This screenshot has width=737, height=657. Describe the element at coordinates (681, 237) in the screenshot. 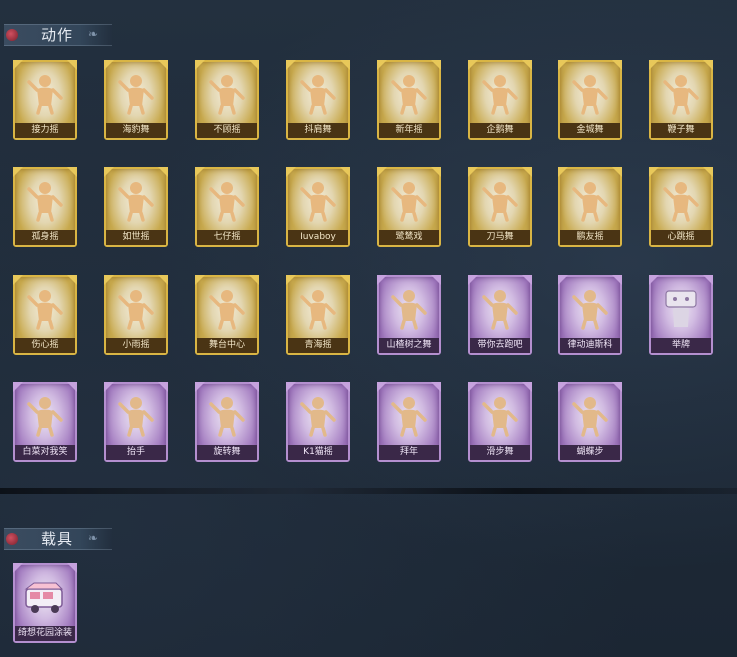

I see `item-label: 心跳摇` at that location.